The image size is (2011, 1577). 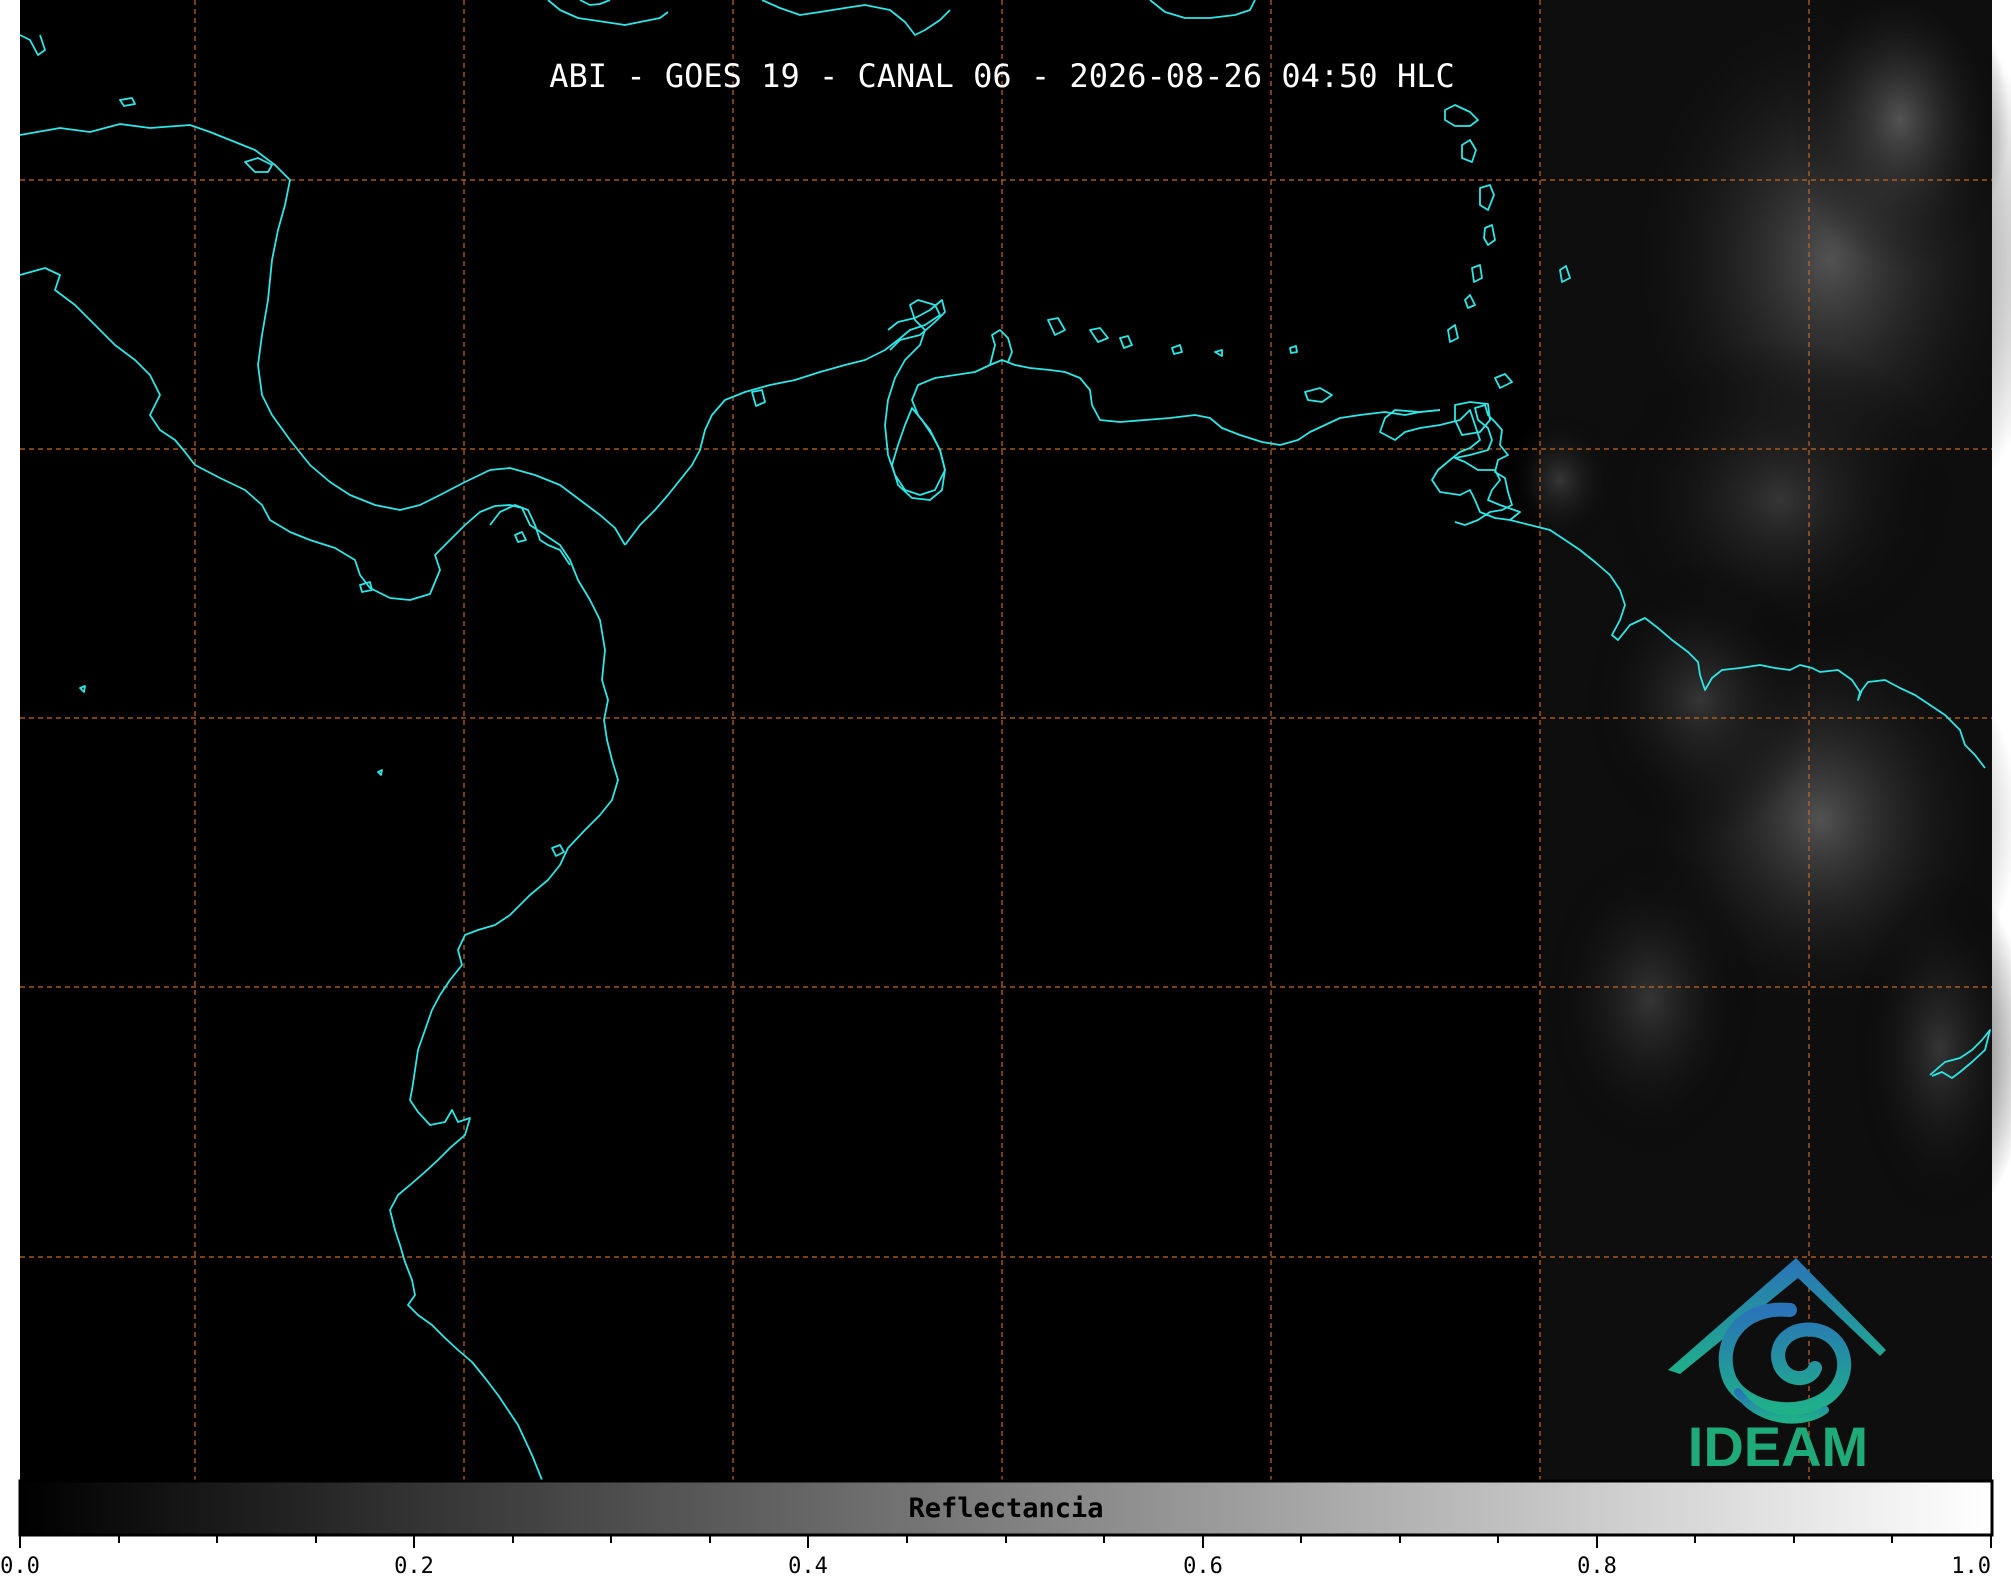 What do you see at coordinates (1971, 1565) in the screenshot?
I see `colorbar-tick-label: 1.0` at bounding box center [1971, 1565].